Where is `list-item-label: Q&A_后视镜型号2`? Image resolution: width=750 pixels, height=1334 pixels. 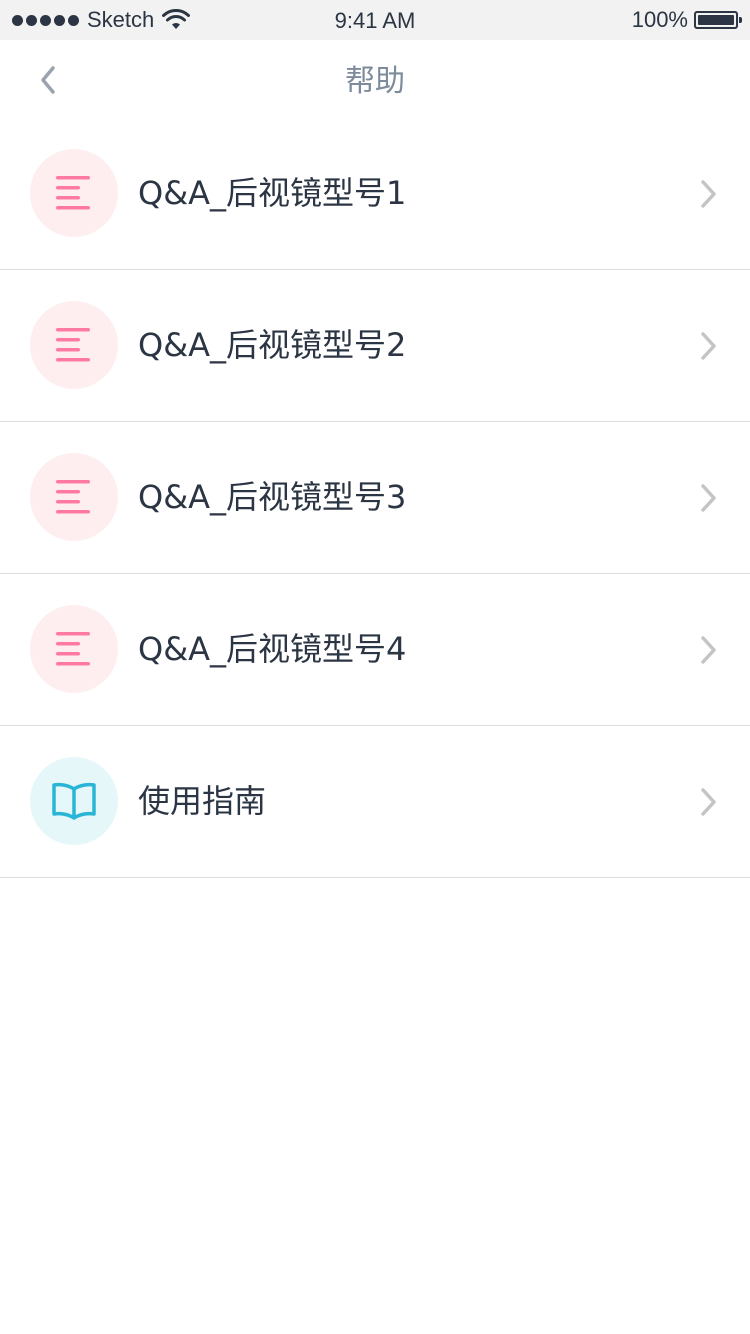
list-item-label: Q&A_后视镜型号2 is located at coordinates (272, 345).